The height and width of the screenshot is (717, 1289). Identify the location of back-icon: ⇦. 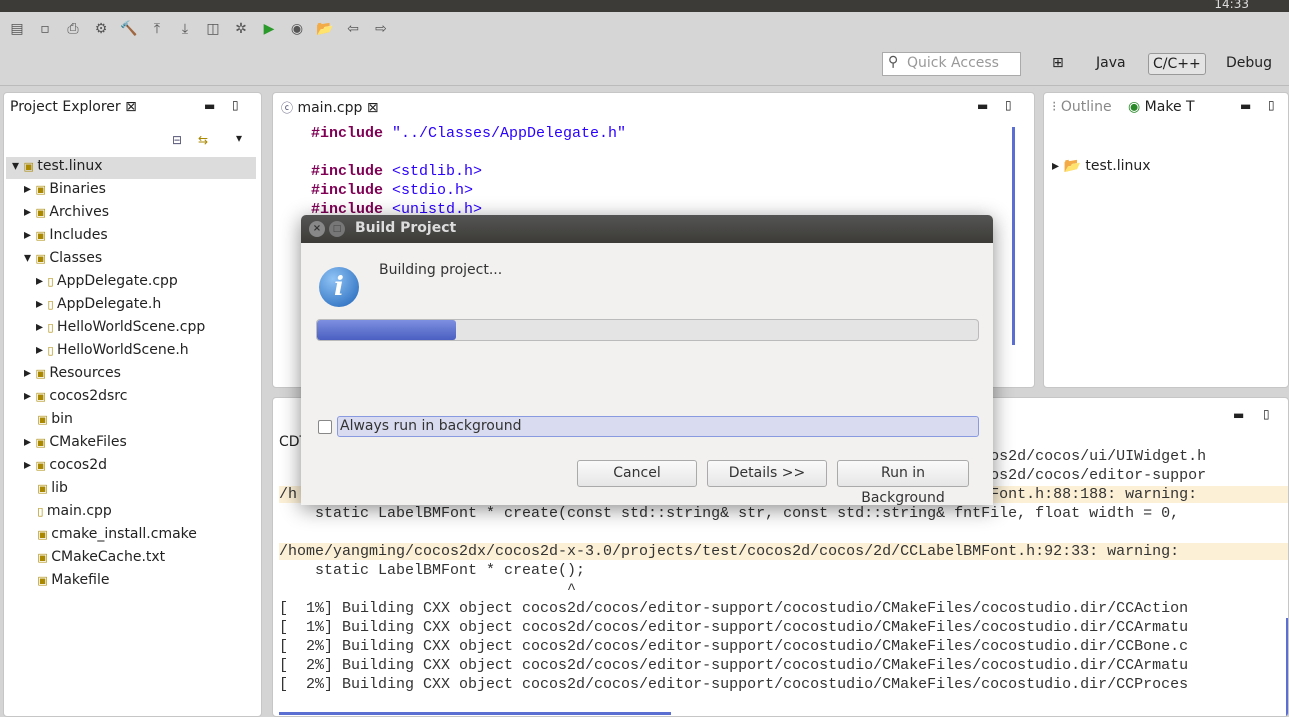
(353, 29).